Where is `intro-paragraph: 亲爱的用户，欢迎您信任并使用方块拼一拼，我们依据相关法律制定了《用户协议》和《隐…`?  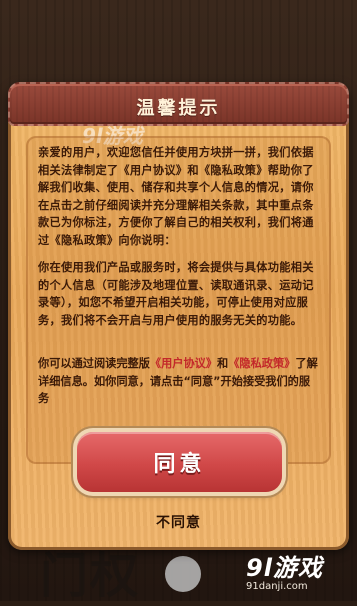
intro-paragraph: 亲爱的用户，欢迎您信任并使用方块拼一拼，我们依据相关法律制定了《用户协议》和《隐… is located at coordinates (176, 196).